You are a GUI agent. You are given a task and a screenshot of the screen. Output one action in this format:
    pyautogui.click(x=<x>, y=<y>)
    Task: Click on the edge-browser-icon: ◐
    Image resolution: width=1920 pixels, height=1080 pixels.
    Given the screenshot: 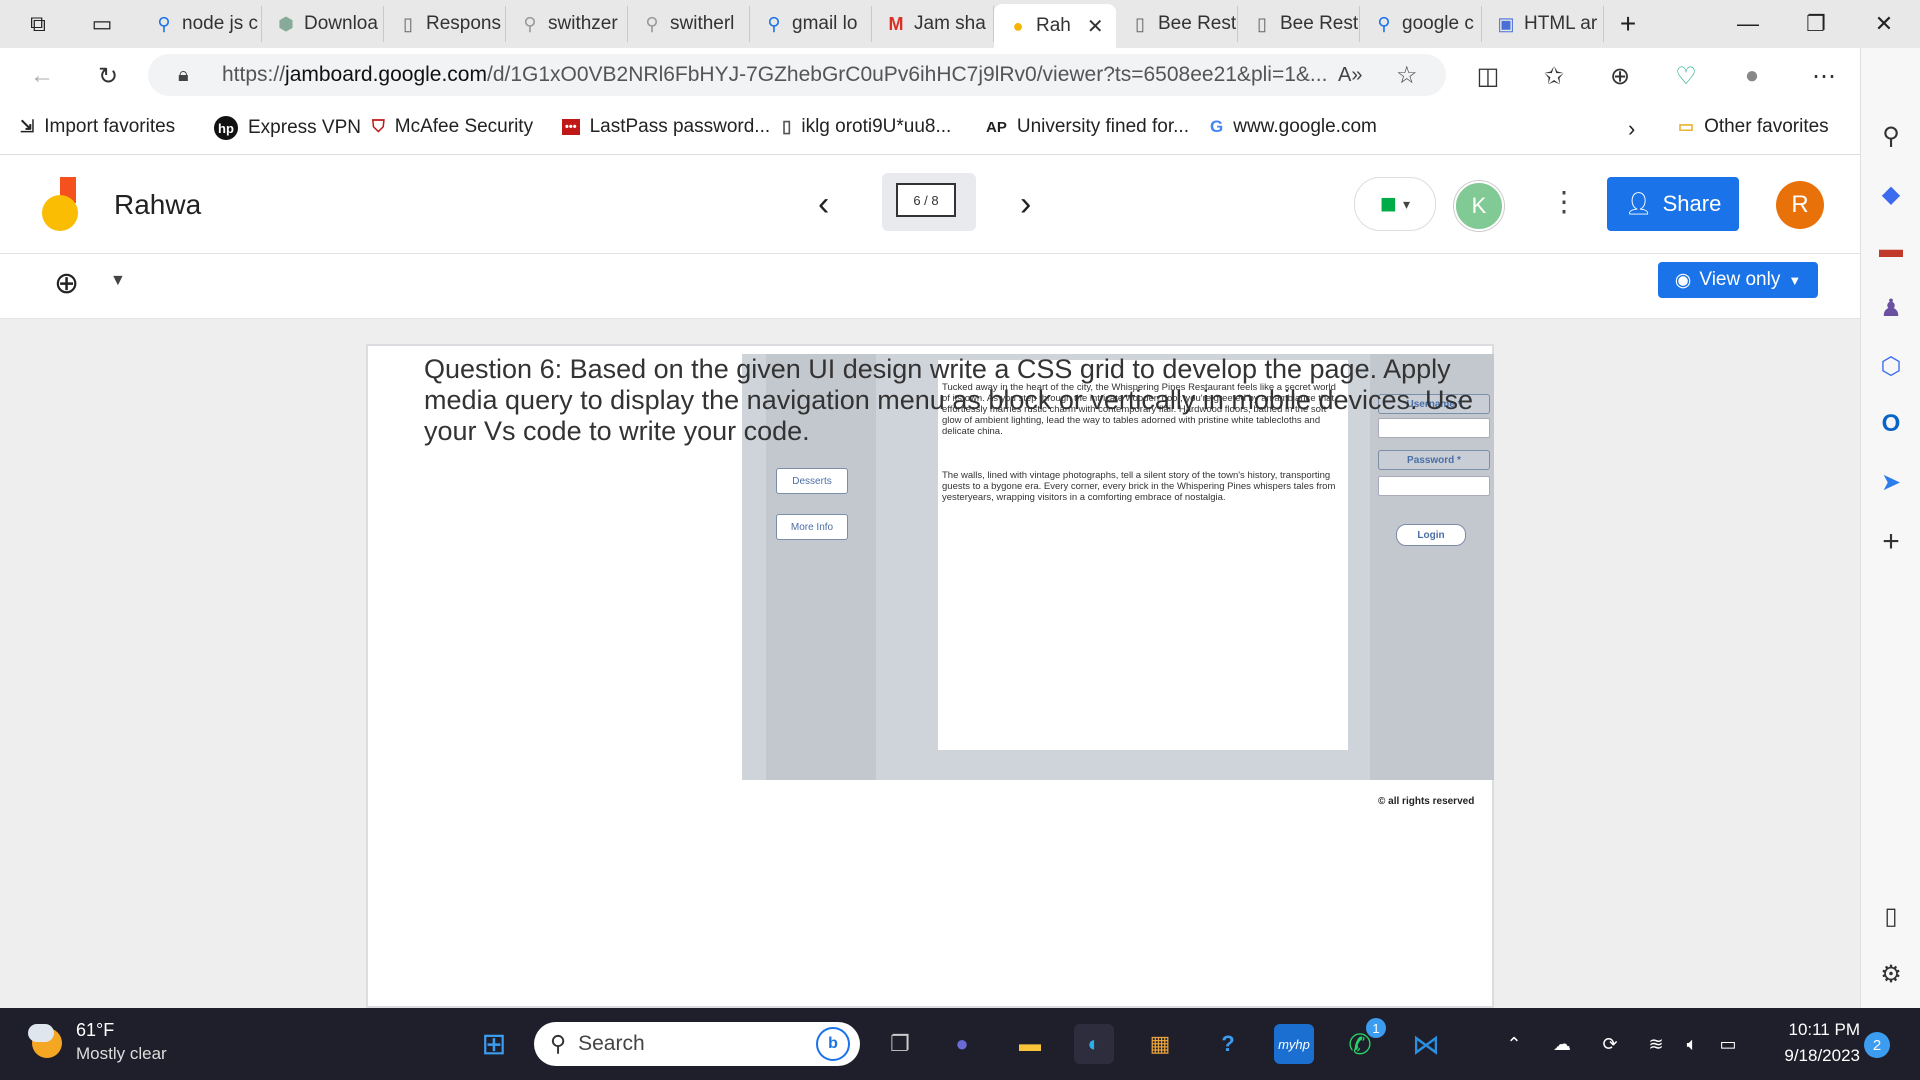 What is the action you would take?
    pyautogui.click(x=1094, y=1044)
    